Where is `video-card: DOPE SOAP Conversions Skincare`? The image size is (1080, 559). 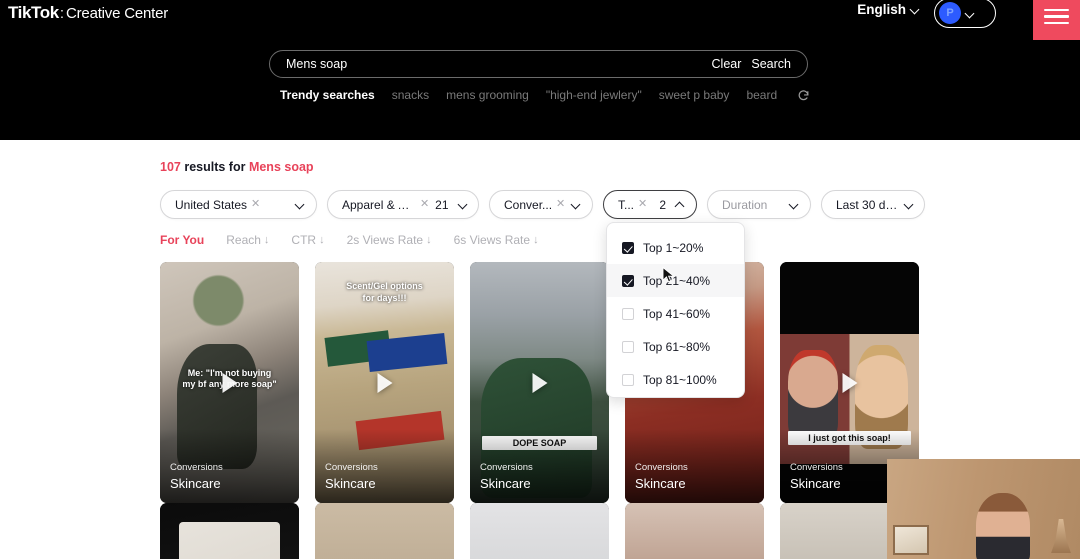 video-card: DOPE SOAP Conversions Skincare is located at coordinates (539, 382).